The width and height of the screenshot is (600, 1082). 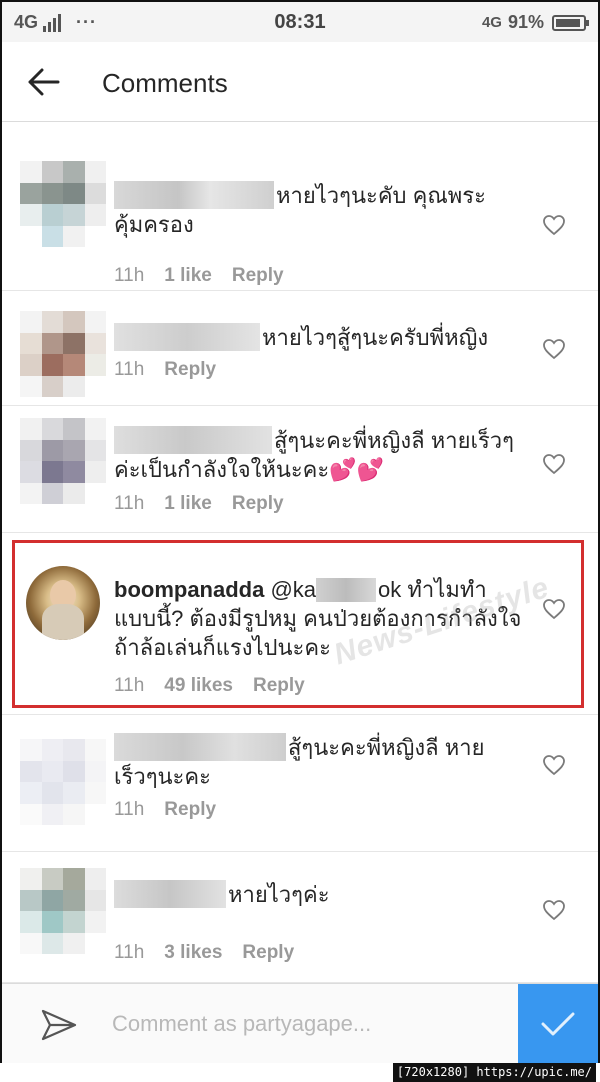 I want to click on battery-icon, so click(x=570, y=22).